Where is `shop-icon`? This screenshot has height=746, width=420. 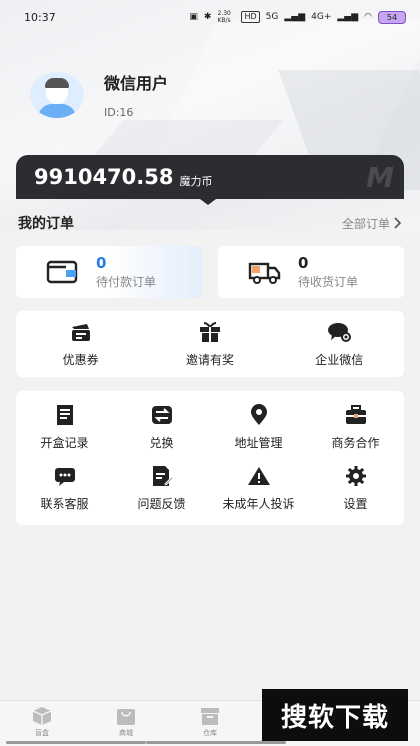
shop-icon is located at coordinates (126, 717).